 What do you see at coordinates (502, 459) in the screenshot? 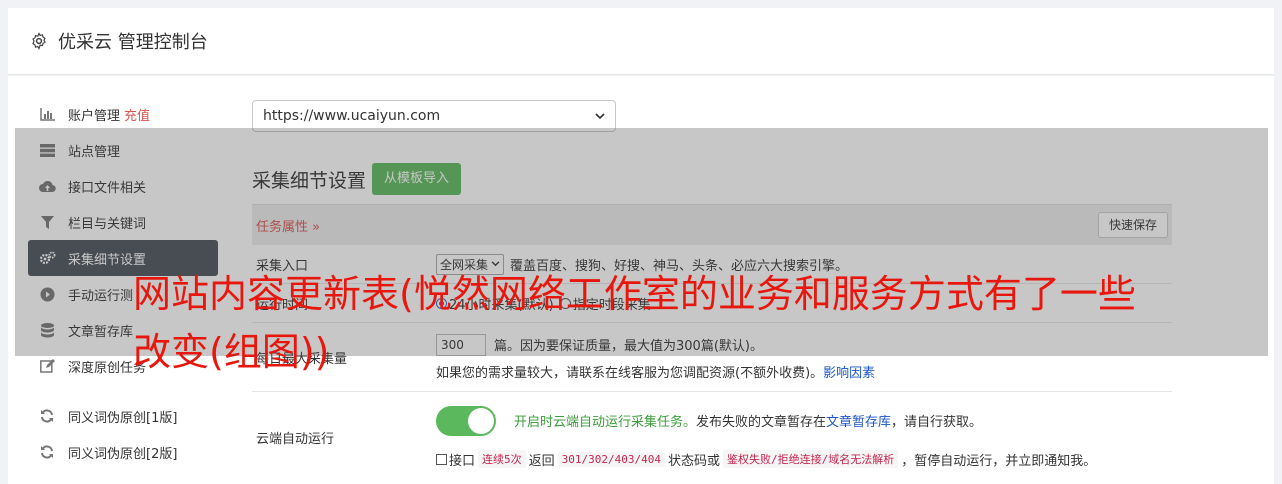
I see `check-code-1: 连续5次` at bounding box center [502, 459].